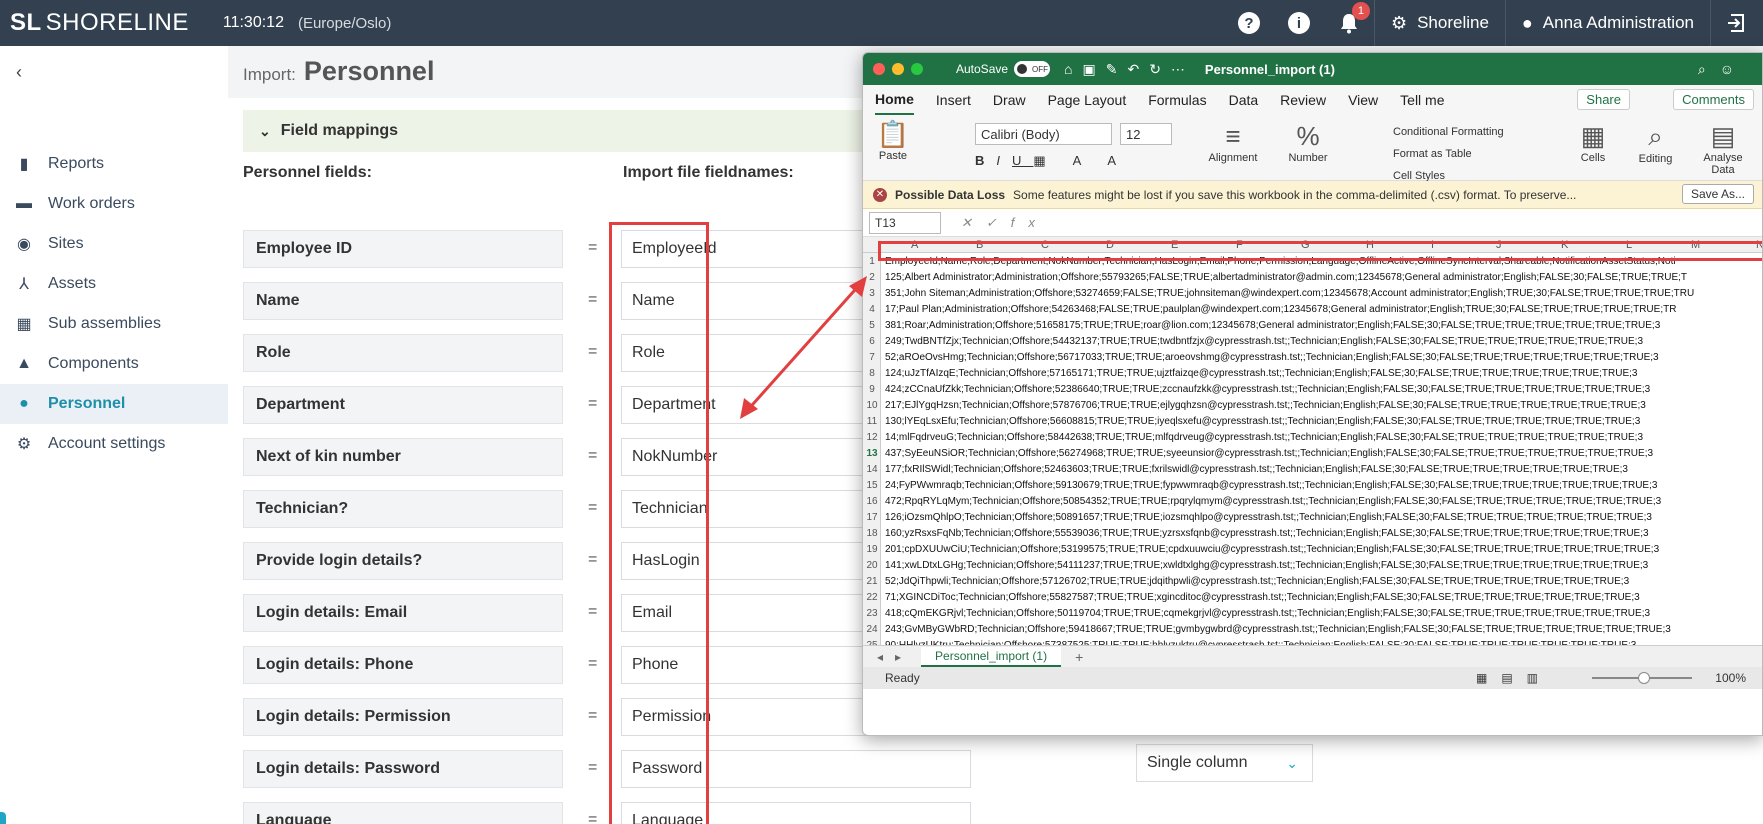 Image resolution: width=1763 pixels, height=824 pixels. Describe the element at coordinates (894, 100) in the screenshot. I see `tab-home: Home` at that location.